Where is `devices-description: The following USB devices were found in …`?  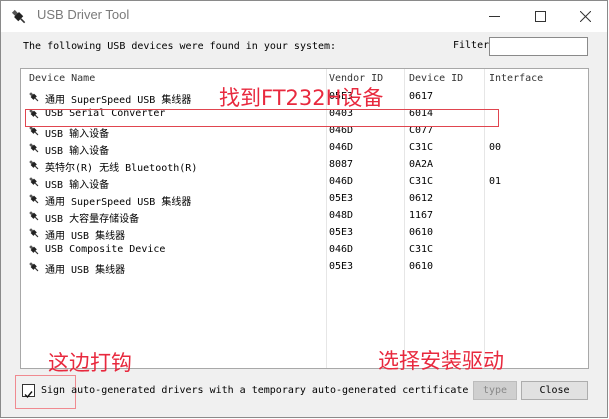 devices-description: The following USB devices were found in … is located at coordinates (180, 46).